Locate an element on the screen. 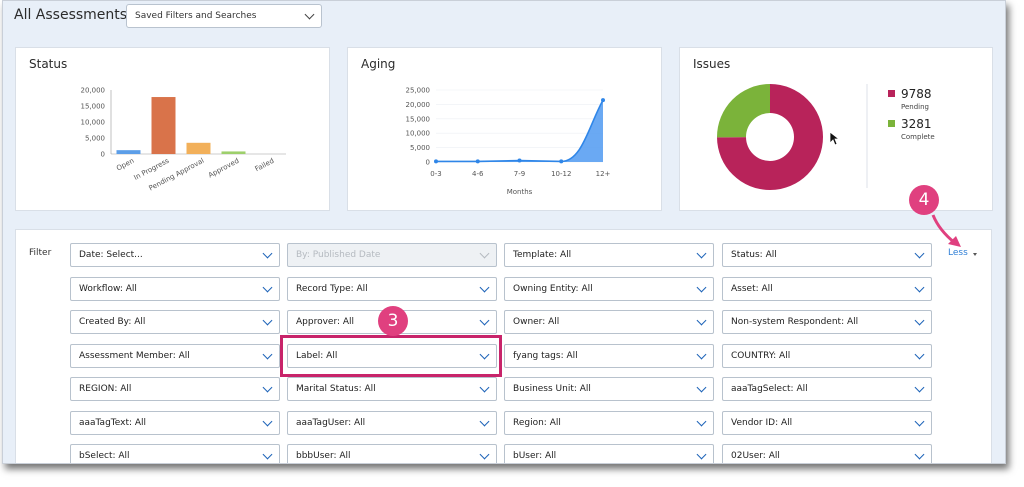 Image resolution: width=1024 pixels, height=487 pixels. arrow-icon is located at coordinates (946, 230).